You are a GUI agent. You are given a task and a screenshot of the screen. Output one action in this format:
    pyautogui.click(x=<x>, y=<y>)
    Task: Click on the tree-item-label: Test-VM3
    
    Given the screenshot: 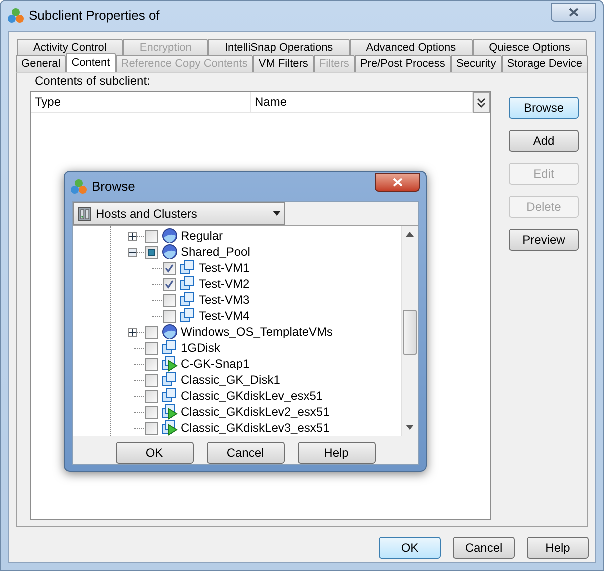 What is the action you would take?
    pyautogui.click(x=224, y=300)
    